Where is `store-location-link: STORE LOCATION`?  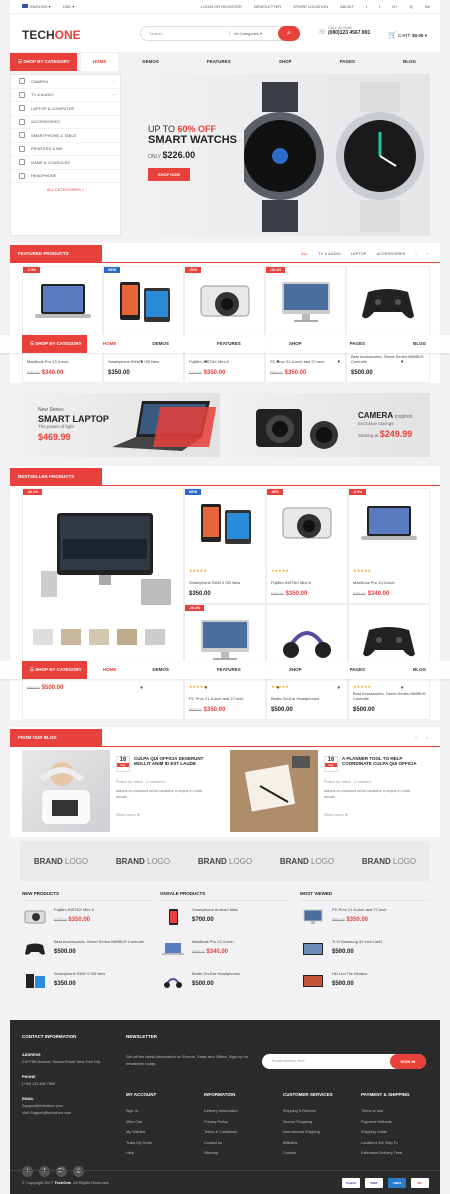
store-location-link: STORE LOCATION is located at coordinates (310, 6).